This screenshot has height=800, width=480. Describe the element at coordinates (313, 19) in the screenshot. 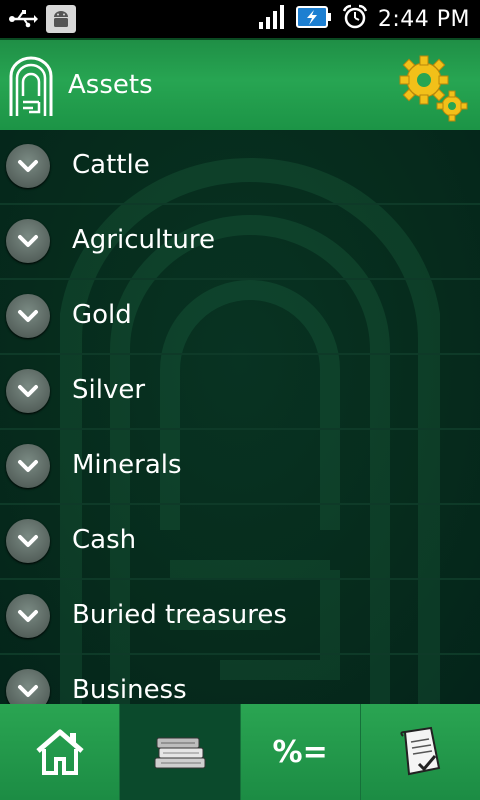

I see `battery-icon` at that location.